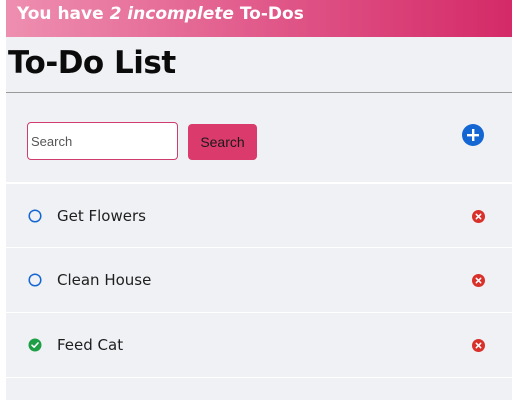 The image size is (512, 400). I want to click on page-title: To-Do List, so click(259, 65).